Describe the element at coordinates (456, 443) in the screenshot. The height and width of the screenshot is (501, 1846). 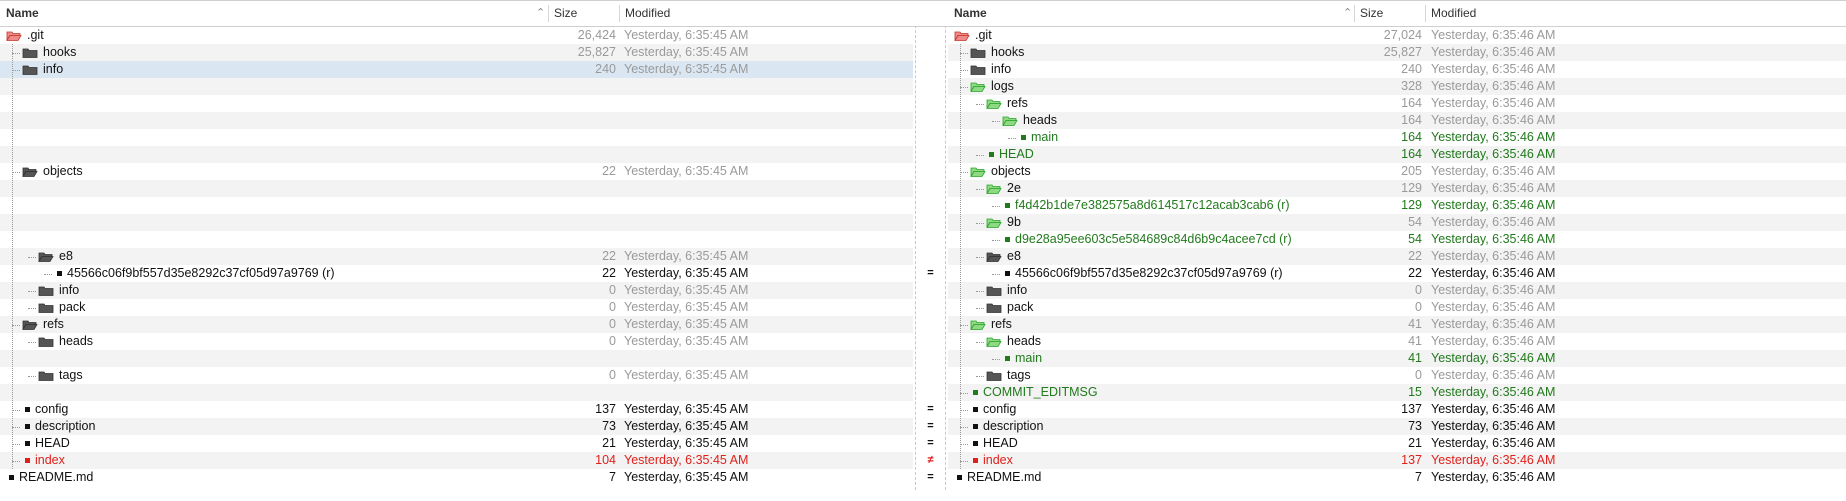
I see `file-row: HEAD 21 Yesterday, 6:35:45 AM` at that location.